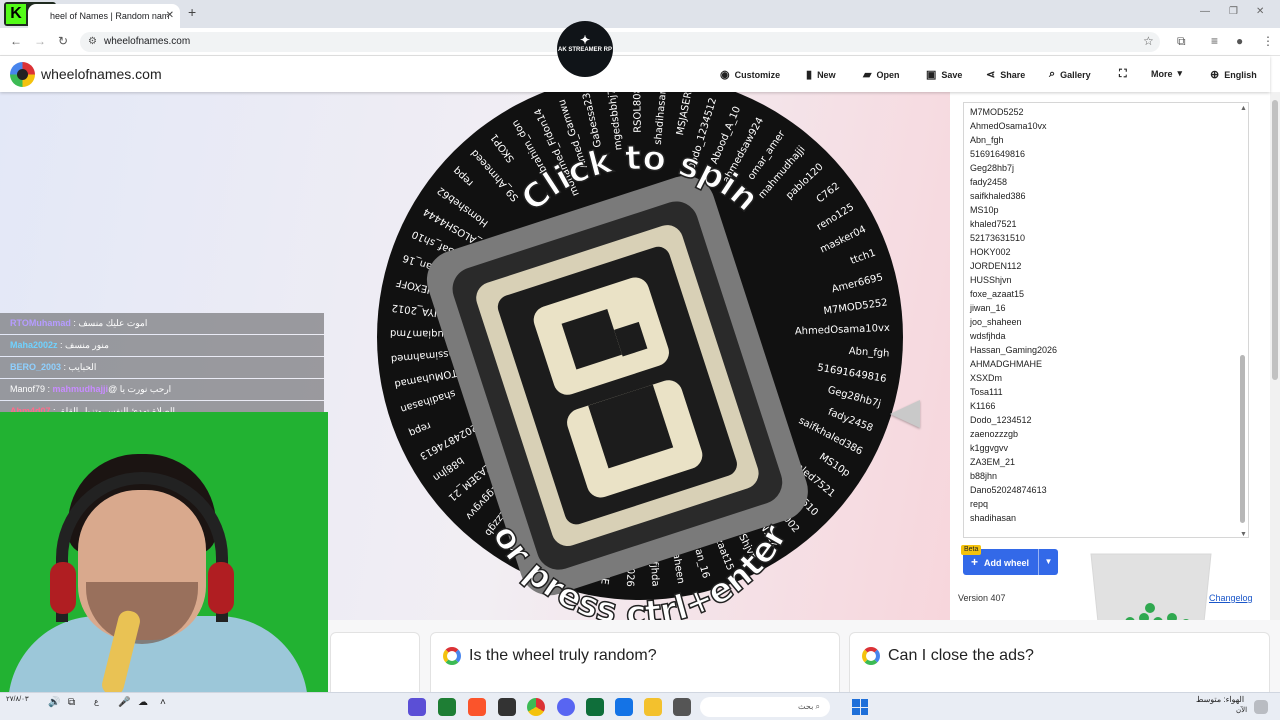 Image resolution: width=1280 pixels, height=720 pixels. Describe the element at coordinates (1106, 126) in the screenshot. I see `entry-line: AhmedOsama10vx` at that location.